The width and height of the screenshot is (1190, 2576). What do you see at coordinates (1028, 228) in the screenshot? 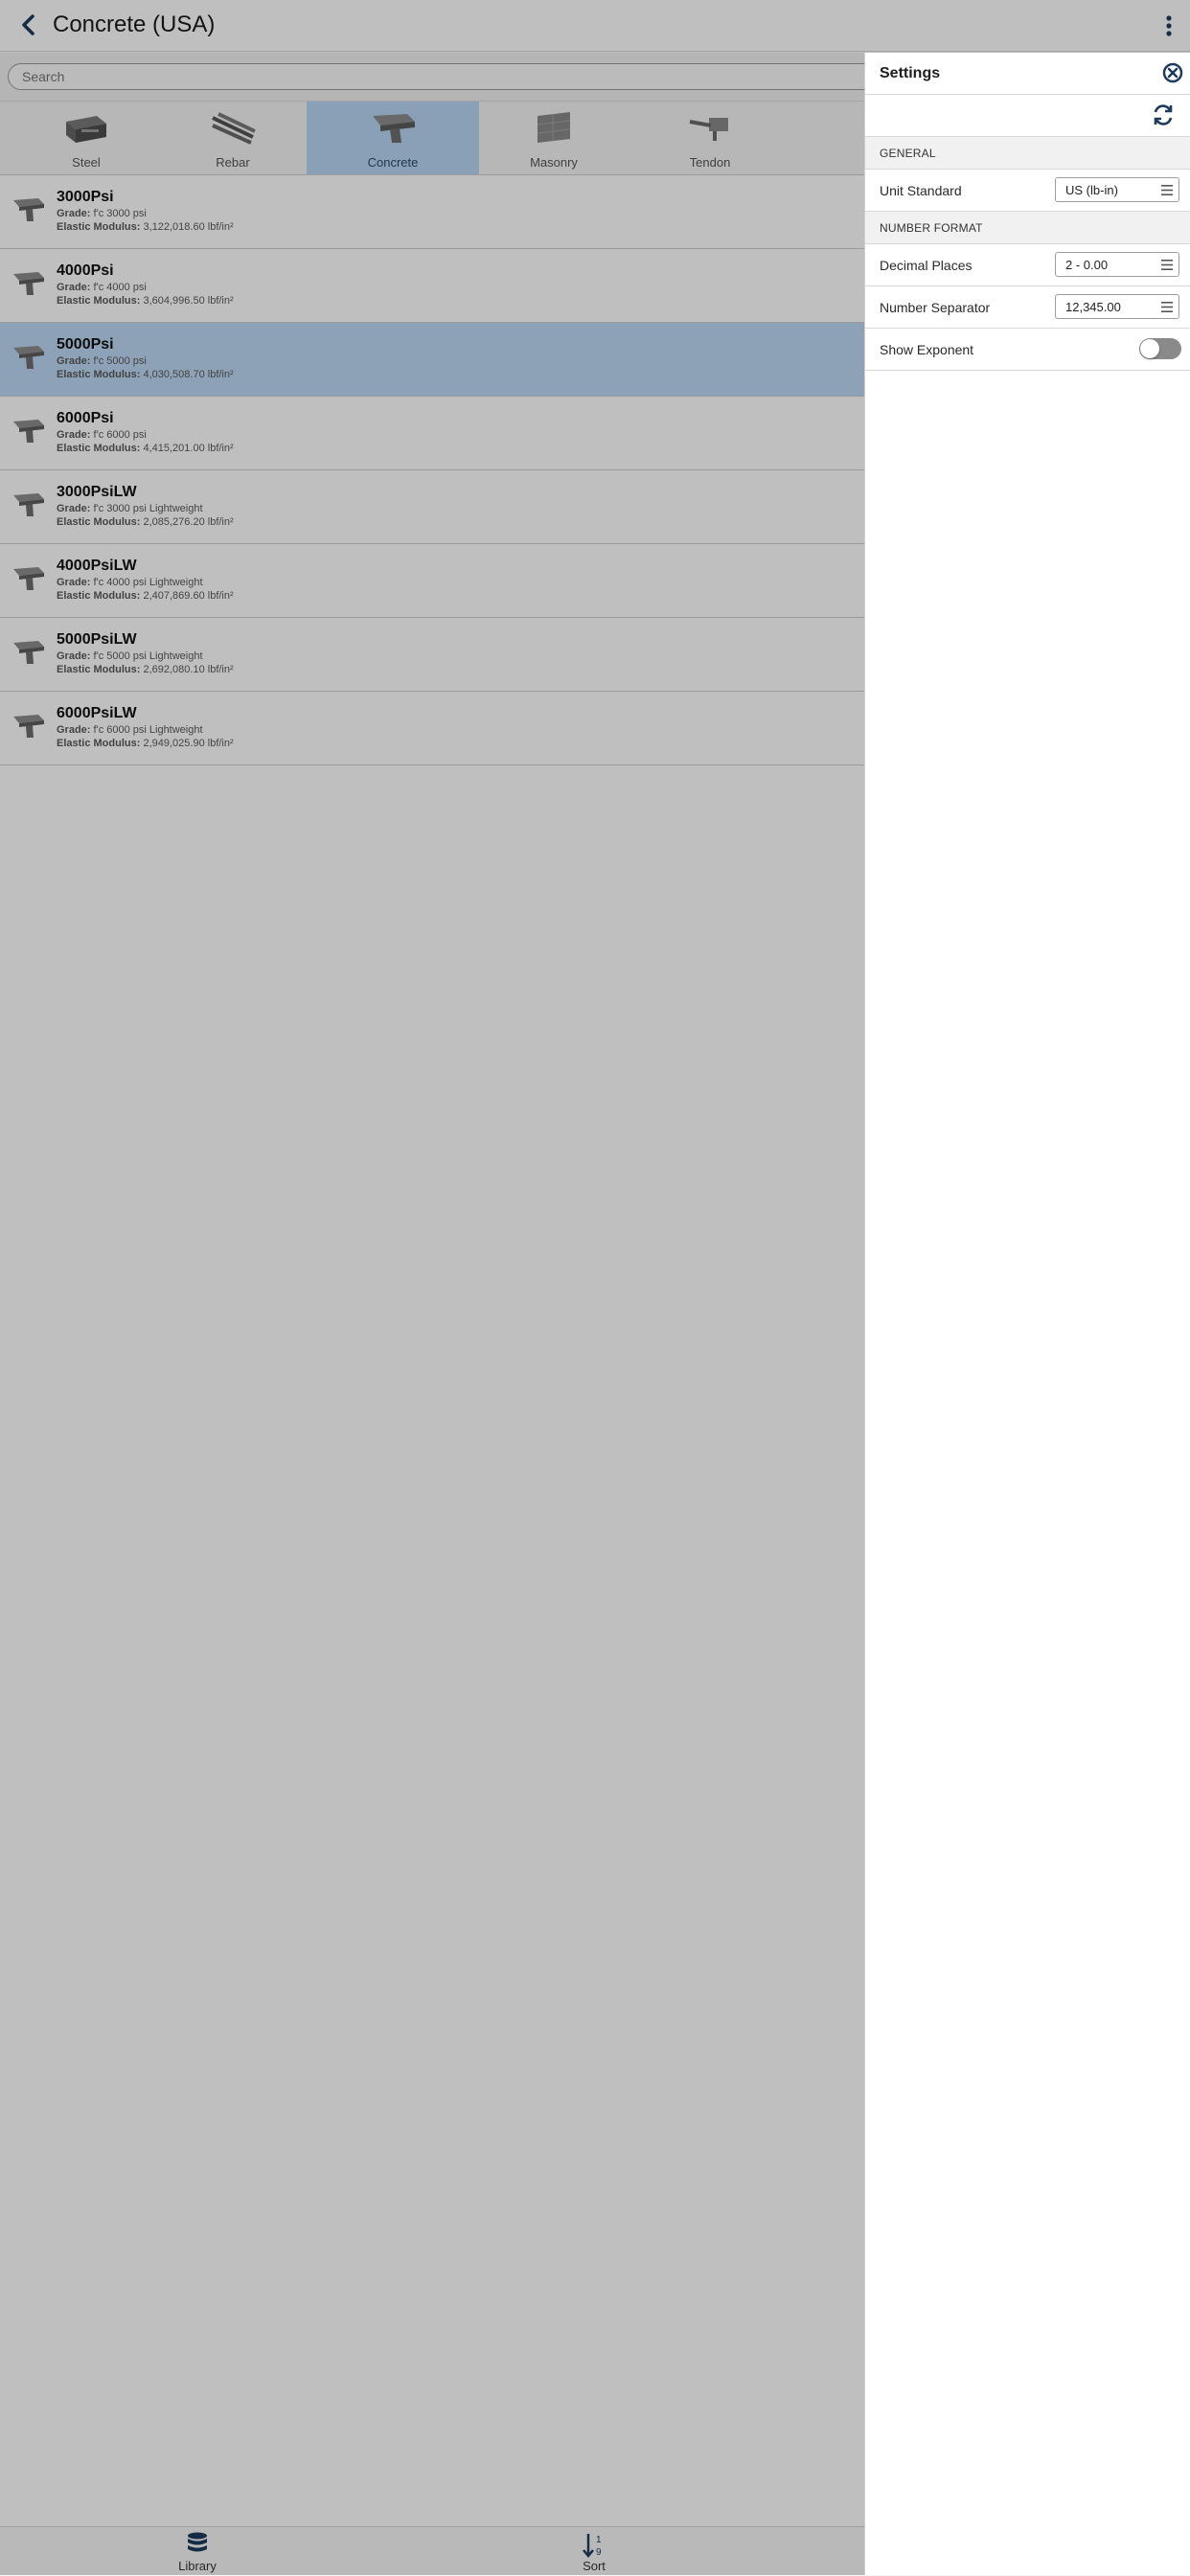
I see `section-number-format: NUMBER FORMAT` at bounding box center [1028, 228].